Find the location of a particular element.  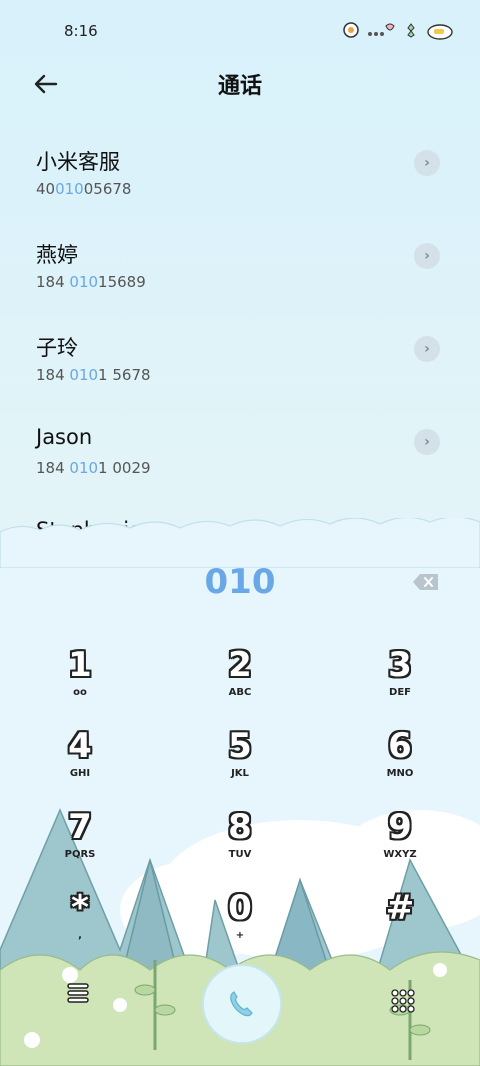

key-5: 5 JKL is located at coordinates (240, 766).